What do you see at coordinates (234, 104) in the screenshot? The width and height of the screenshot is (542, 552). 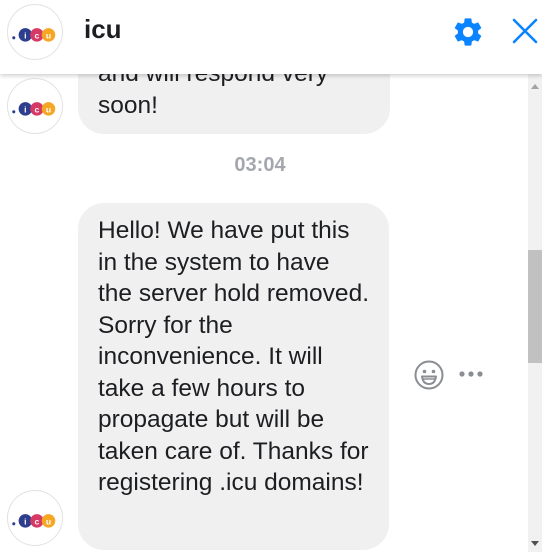 I see `message-bubble: and will respond very soon!` at bounding box center [234, 104].